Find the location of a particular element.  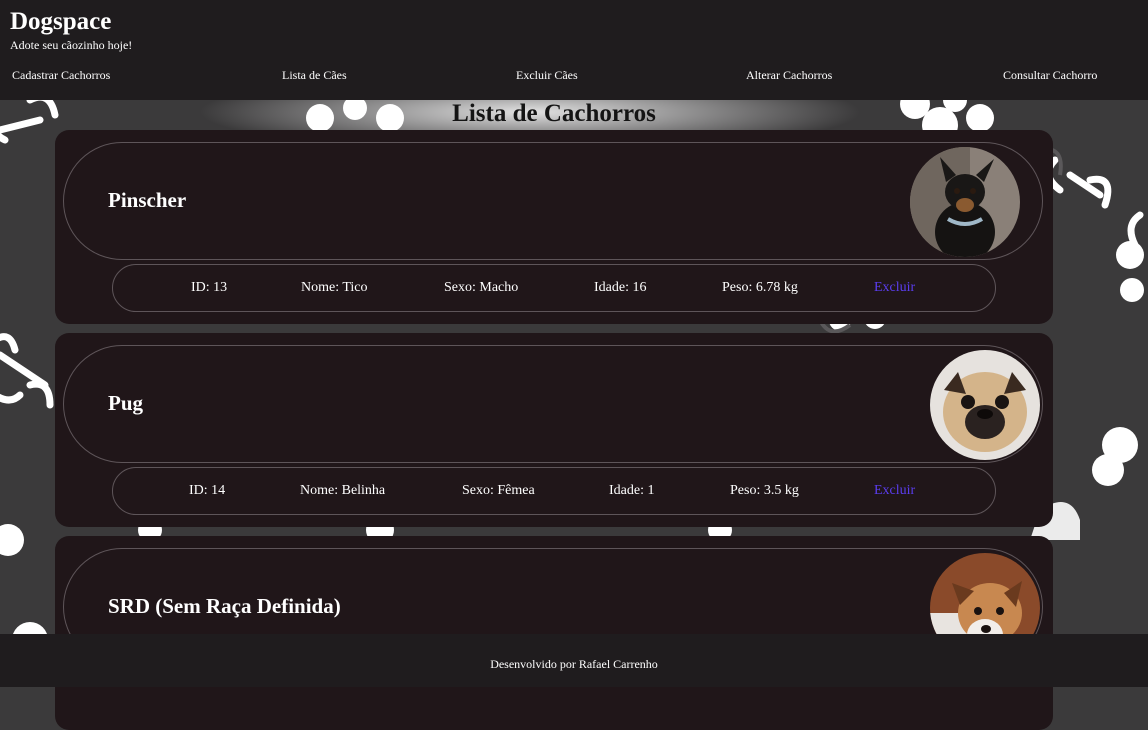

dog-age: Idade: 1 is located at coordinates (632, 490).